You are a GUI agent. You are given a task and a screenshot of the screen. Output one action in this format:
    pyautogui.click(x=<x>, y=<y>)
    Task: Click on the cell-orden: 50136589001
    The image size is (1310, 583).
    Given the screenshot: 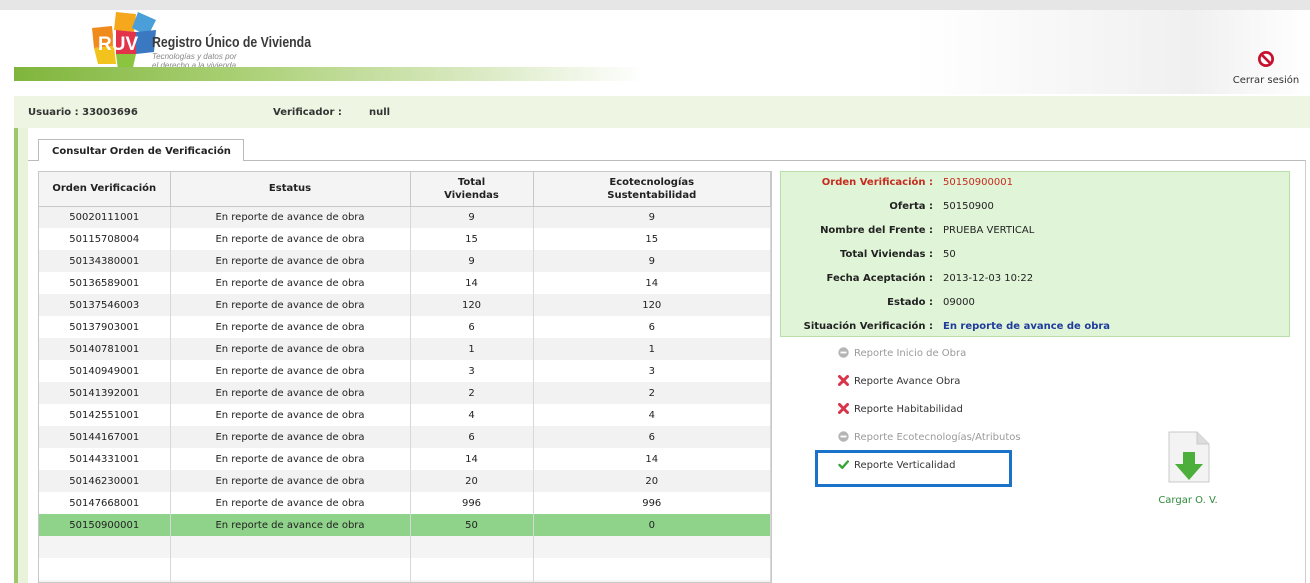 What is the action you would take?
    pyautogui.click(x=105, y=283)
    